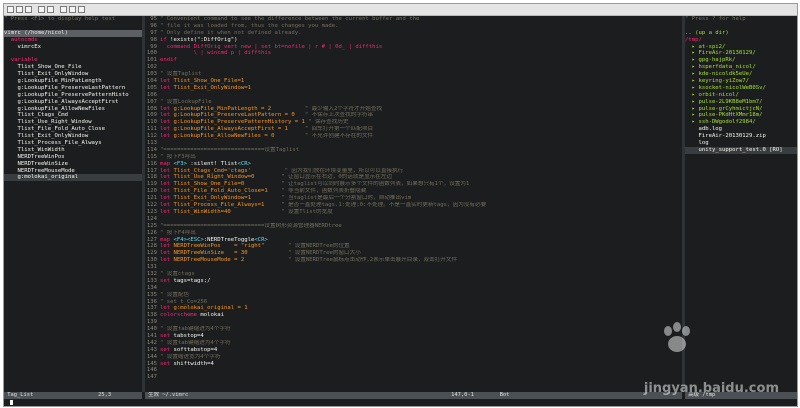 This screenshot has width=800, height=408. Describe the element at coordinates (413, 143) in the screenshot. I see `code-line: 113` at that location.